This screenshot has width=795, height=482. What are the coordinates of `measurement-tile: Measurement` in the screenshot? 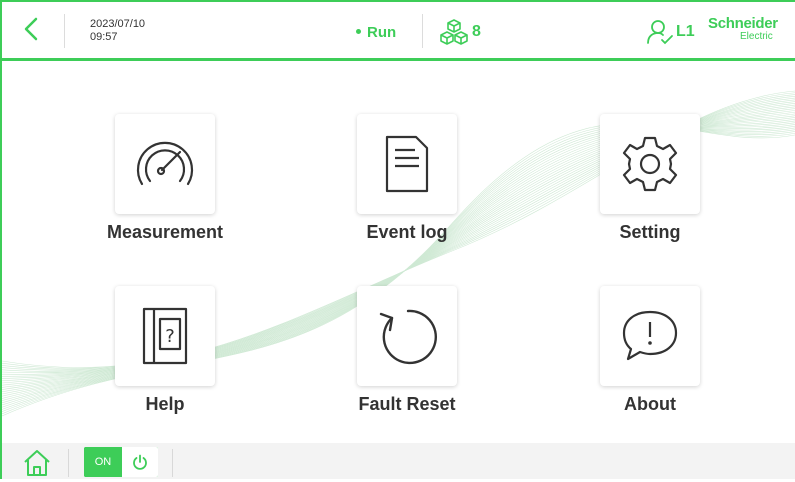 It's located at (154, 194).